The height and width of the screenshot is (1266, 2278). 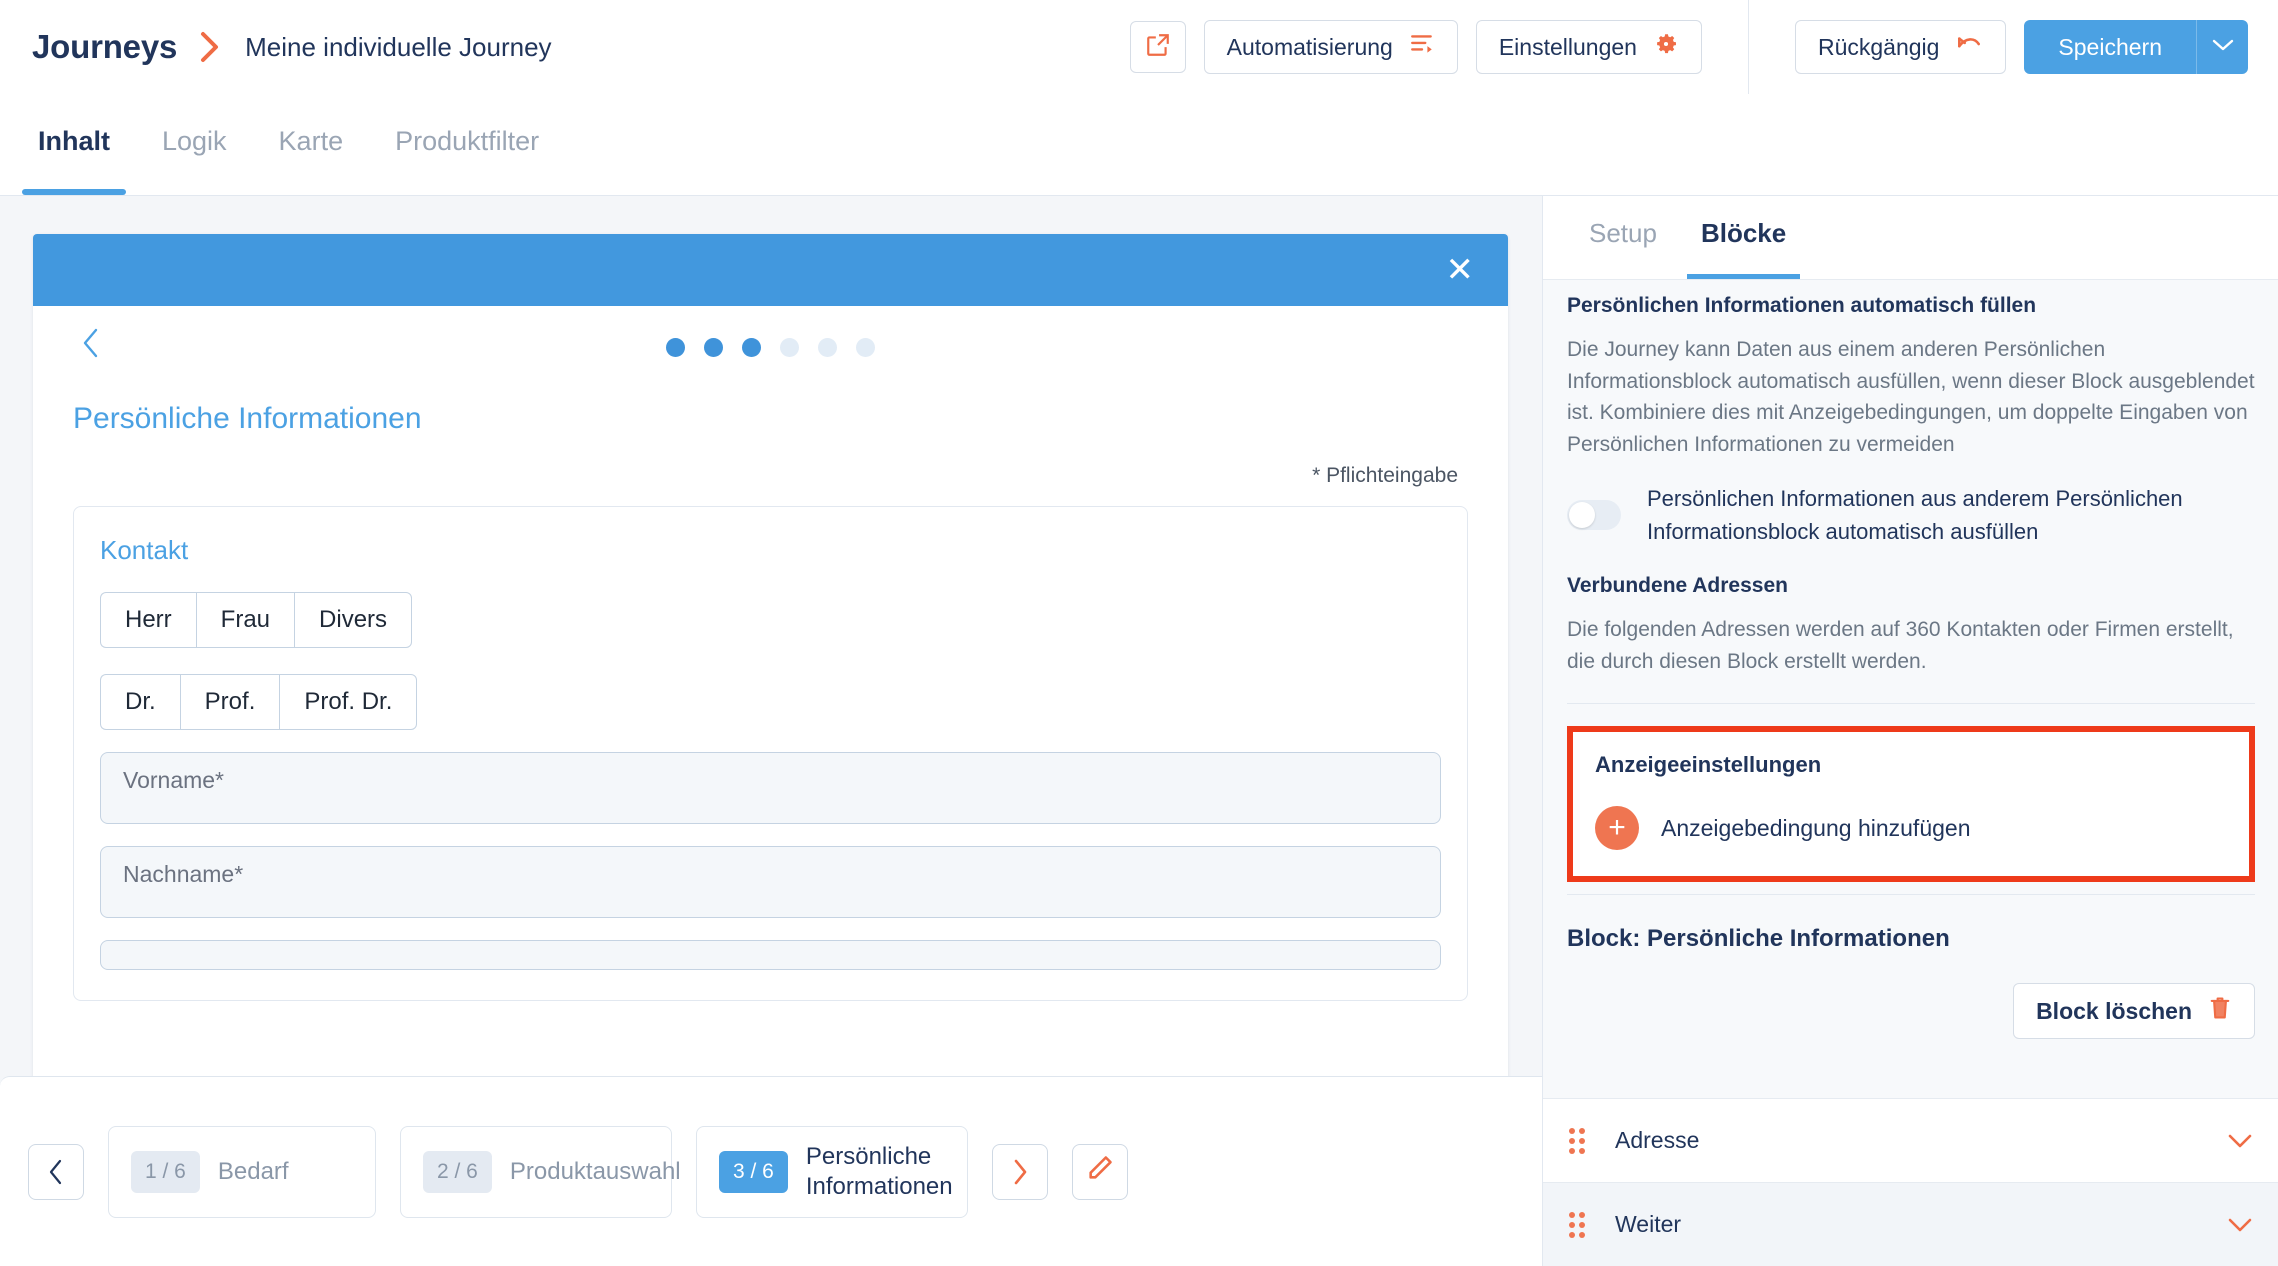 I want to click on display-settings-heading: Anzeigeeinstellungen, so click(x=1708, y=764).